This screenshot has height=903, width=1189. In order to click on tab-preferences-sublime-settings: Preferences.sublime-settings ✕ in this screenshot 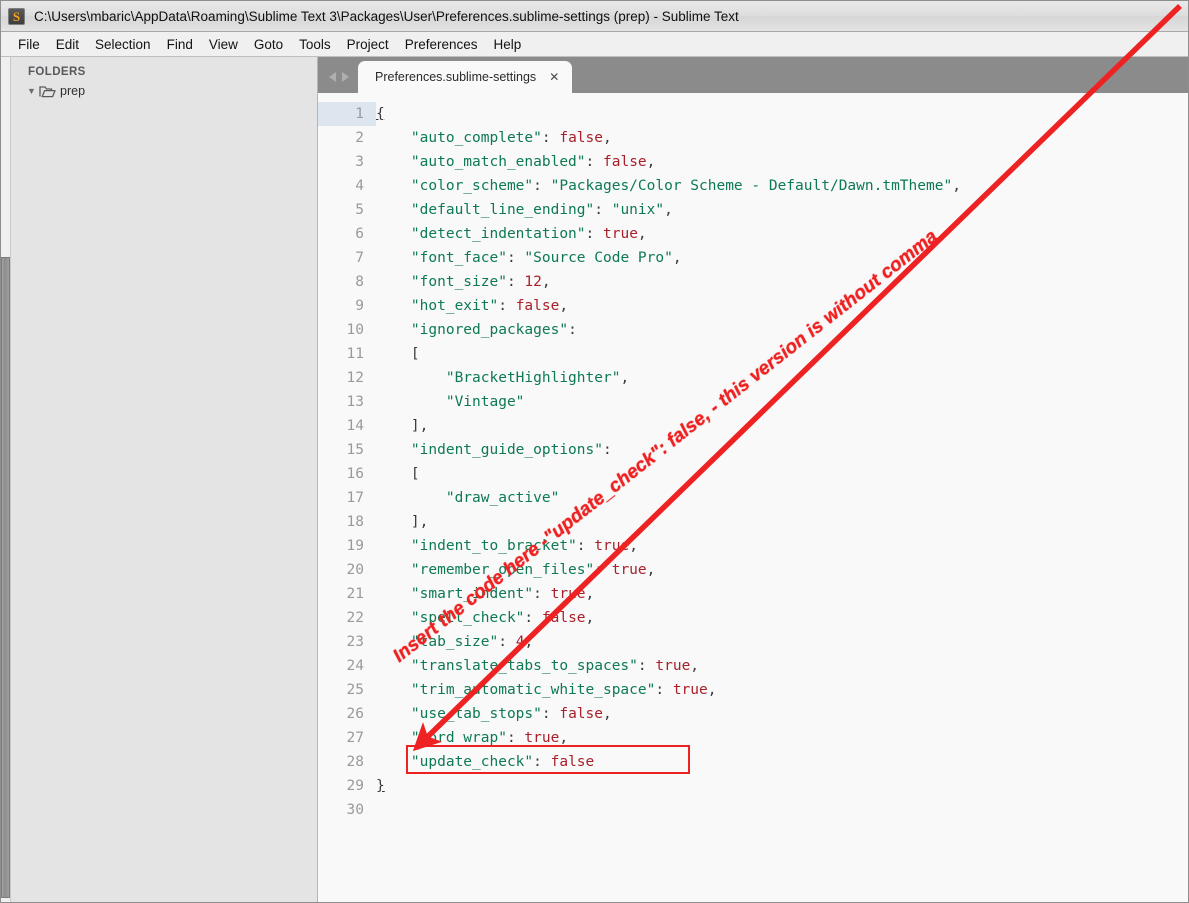, I will do `click(465, 77)`.